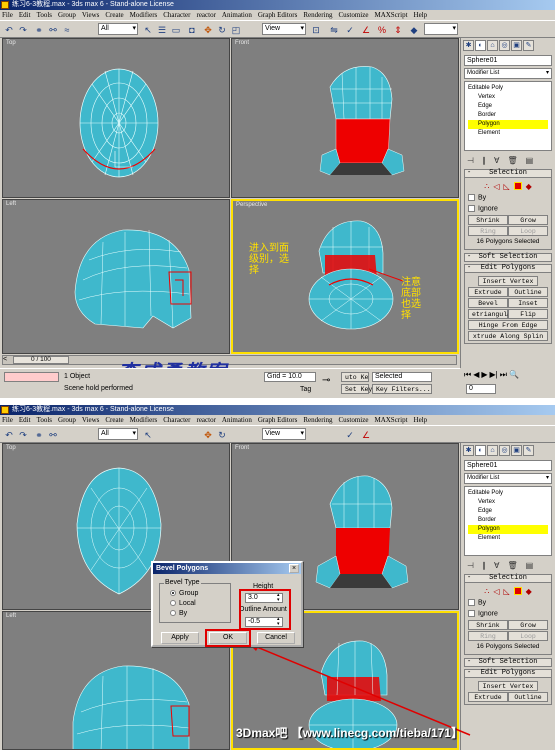 This screenshot has height=750, width=555. Describe the element at coordinates (382, 30) in the screenshot. I see `percent-snap-icon: %` at that location.